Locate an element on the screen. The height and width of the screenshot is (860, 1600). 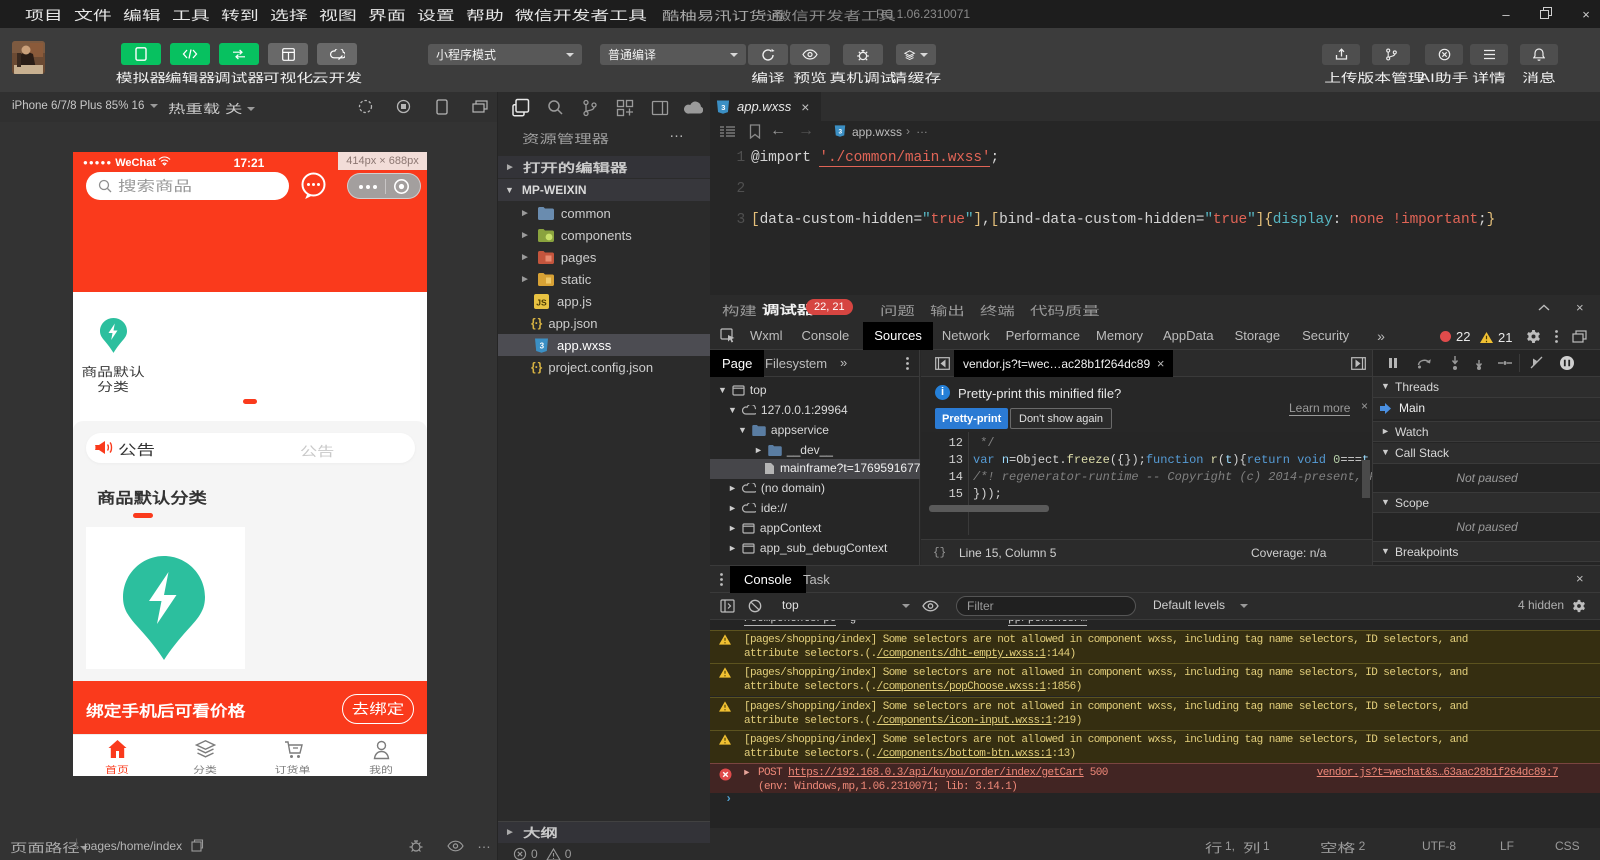
svg-text: JS is located at coordinates (541, 302).